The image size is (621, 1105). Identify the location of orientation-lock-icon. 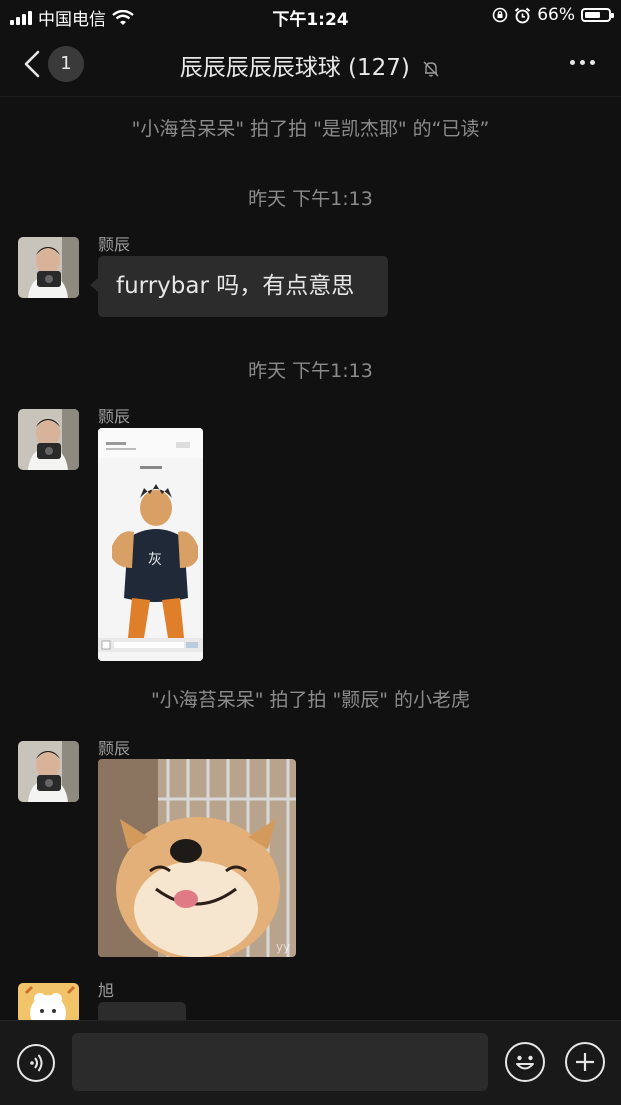
(500, 15).